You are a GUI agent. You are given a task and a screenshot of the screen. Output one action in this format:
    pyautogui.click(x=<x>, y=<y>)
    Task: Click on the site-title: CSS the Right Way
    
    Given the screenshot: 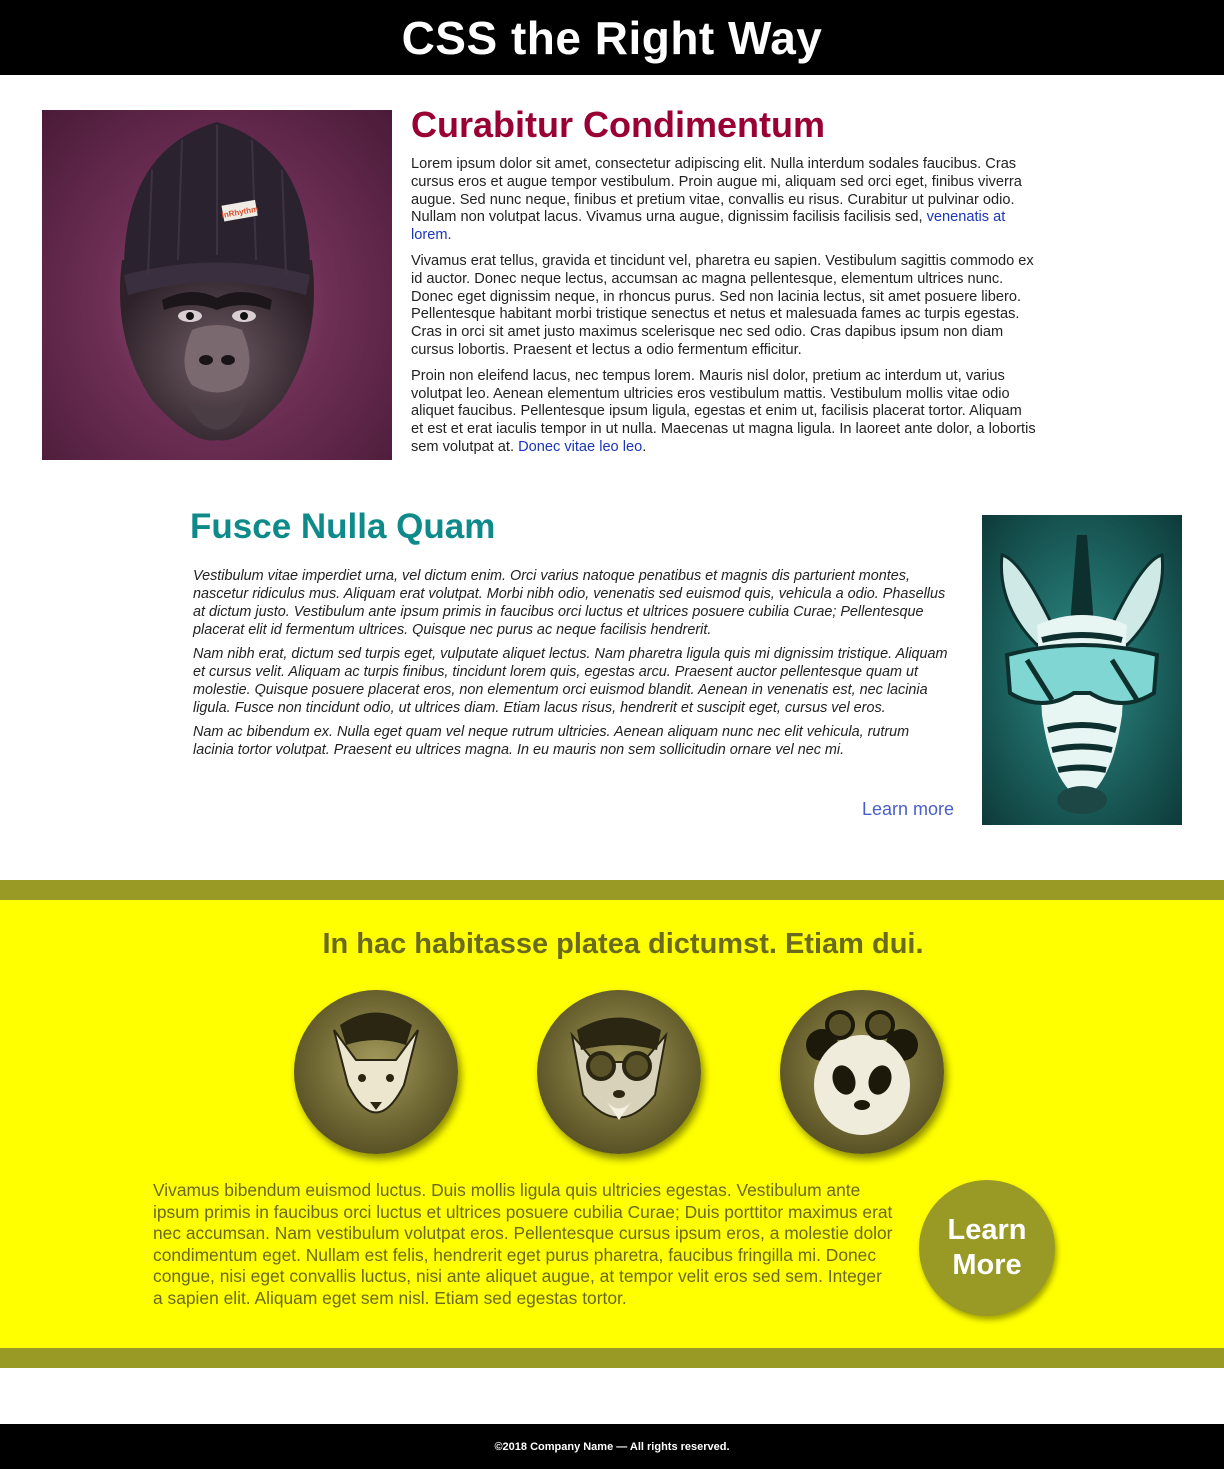 What is the action you would take?
    pyautogui.click(x=612, y=37)
    